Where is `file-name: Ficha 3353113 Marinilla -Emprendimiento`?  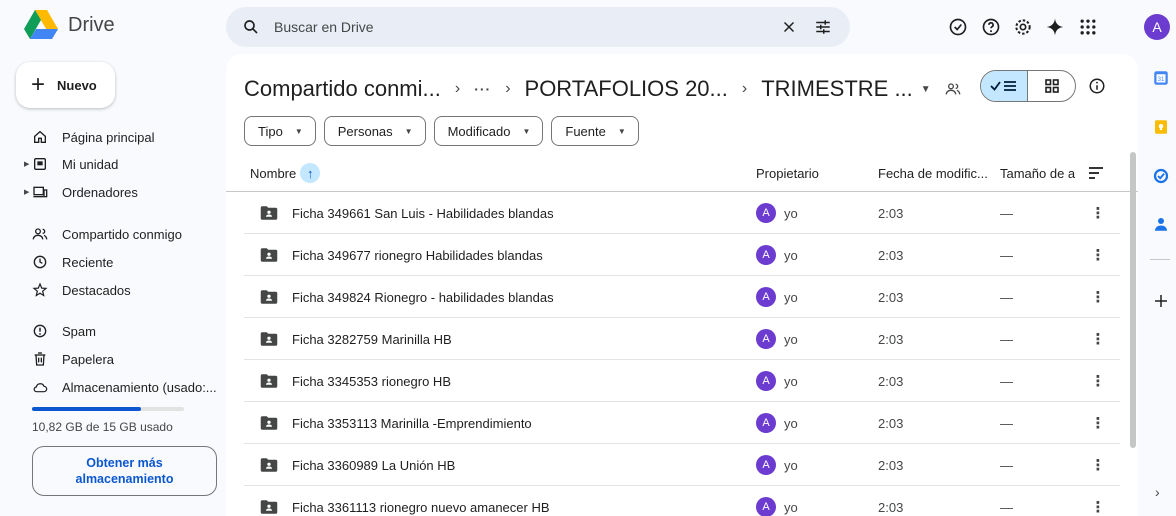
file-name: Ficha 3353113 Marinilla -Emprendimiento is located at coordinates (412, 423).